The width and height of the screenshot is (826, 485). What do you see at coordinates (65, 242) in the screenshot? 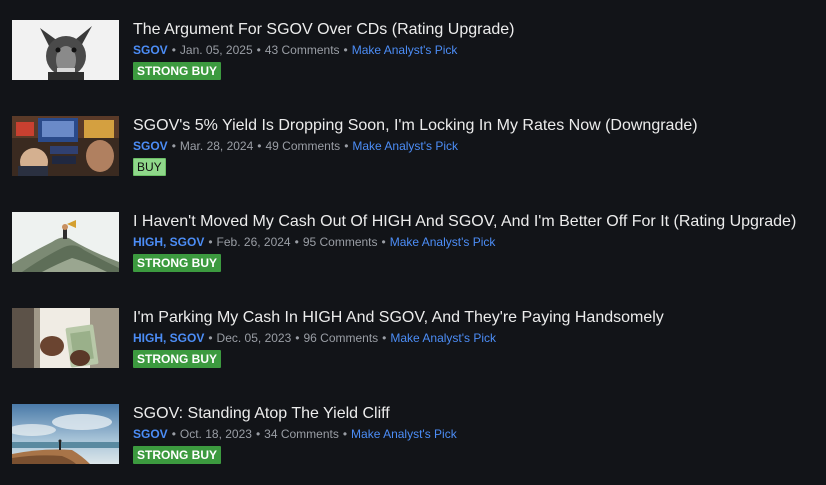
I see `money-pile-photo-icon` at bounding box center [65, 242].